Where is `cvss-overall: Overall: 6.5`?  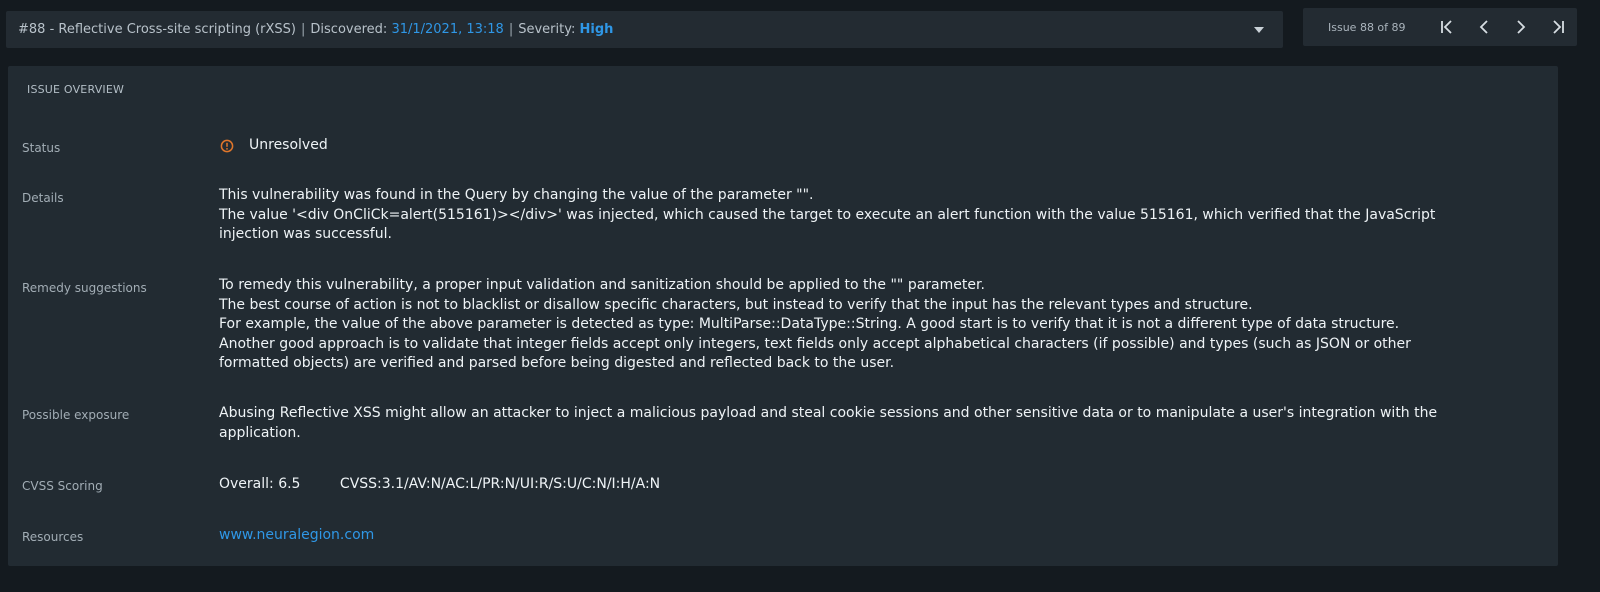
cvss-overall: Overall: 6.5 is located at coordinates (260, 484).